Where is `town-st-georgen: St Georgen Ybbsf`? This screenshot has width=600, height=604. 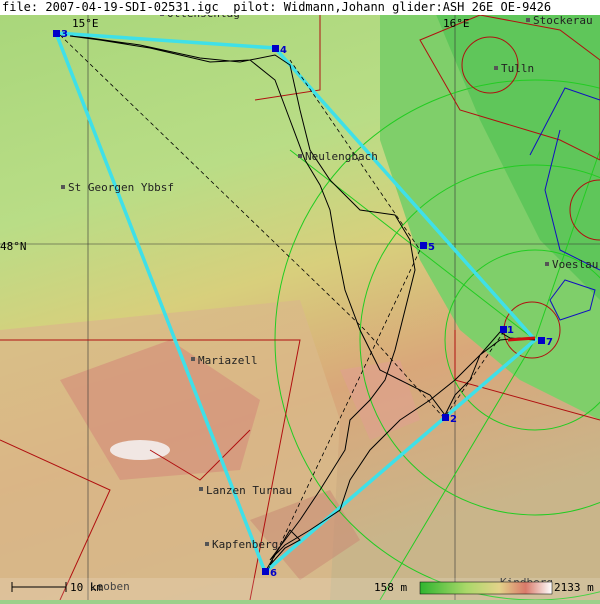 town-st-georgen: St Georgen Ybbsf is located at coordinates (121, 187).